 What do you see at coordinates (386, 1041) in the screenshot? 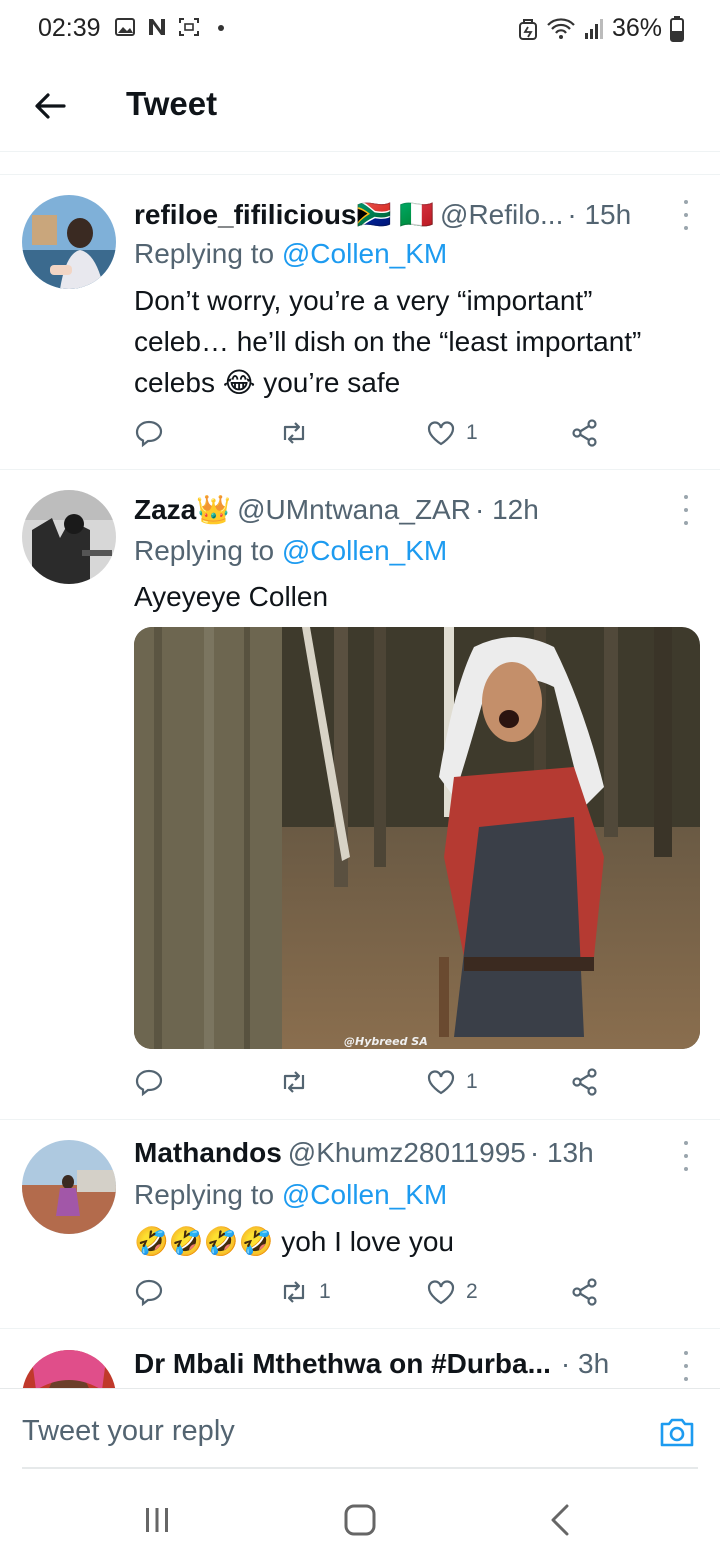
I see `media-watermark: @Hybreed SA` at bounding box center [386, 1041].